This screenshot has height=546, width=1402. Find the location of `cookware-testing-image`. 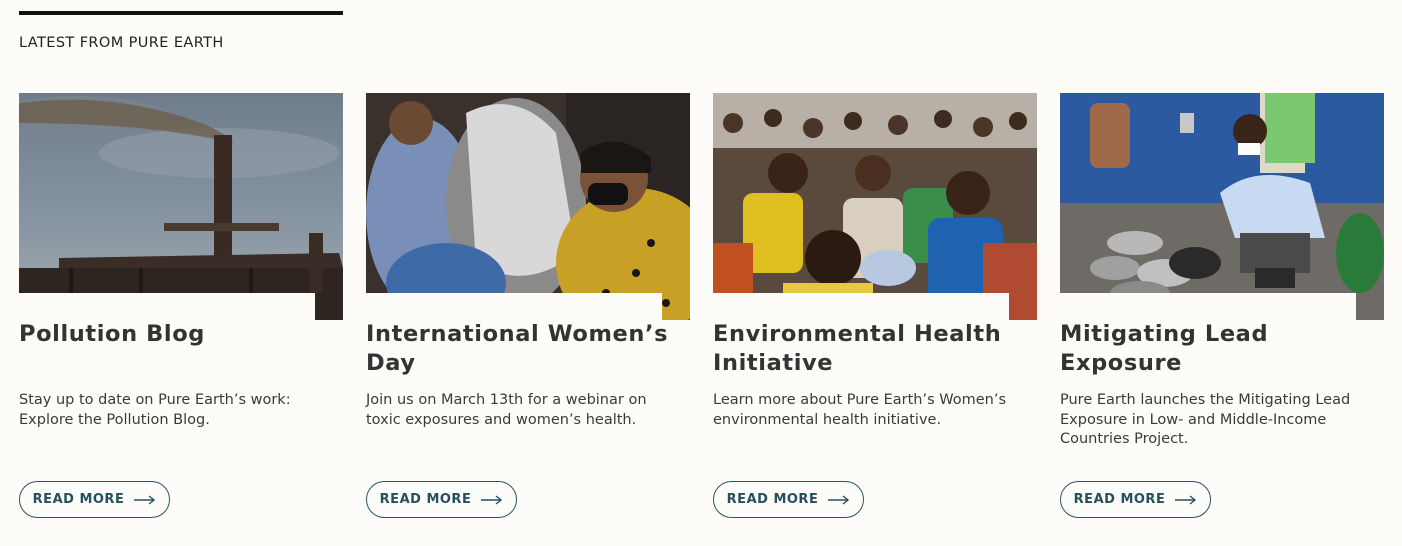

cookware-testing-image is located at coordinates (1222, 206).